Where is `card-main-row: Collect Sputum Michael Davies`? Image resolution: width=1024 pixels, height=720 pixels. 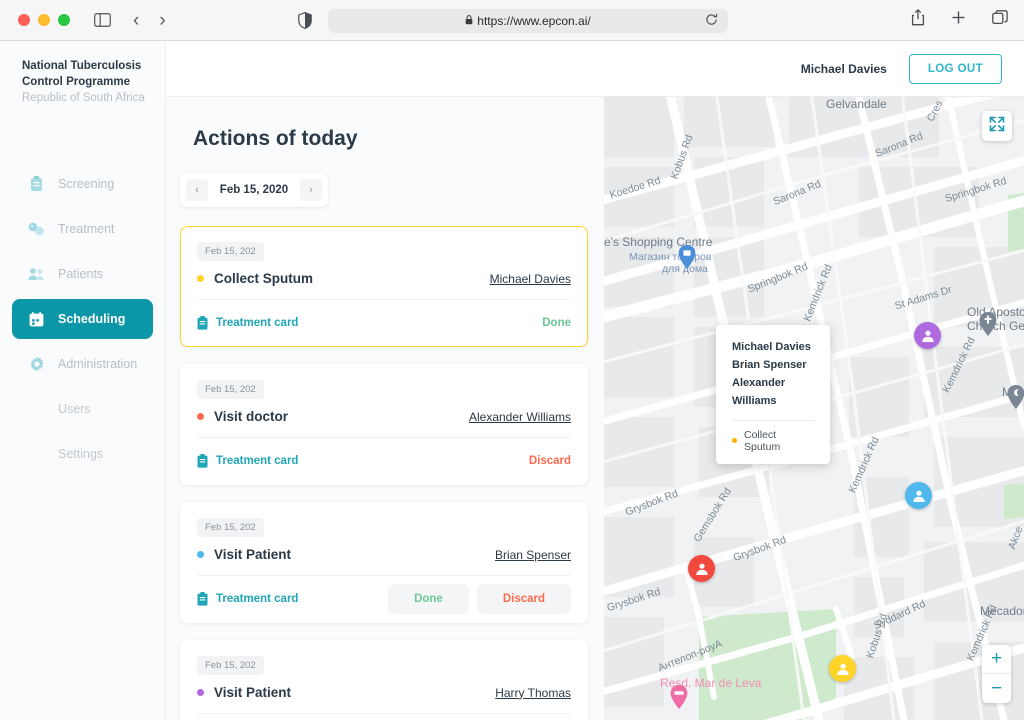 card-main-row: Collect Sputum Michael Davies is located at coordinates (384, 282).